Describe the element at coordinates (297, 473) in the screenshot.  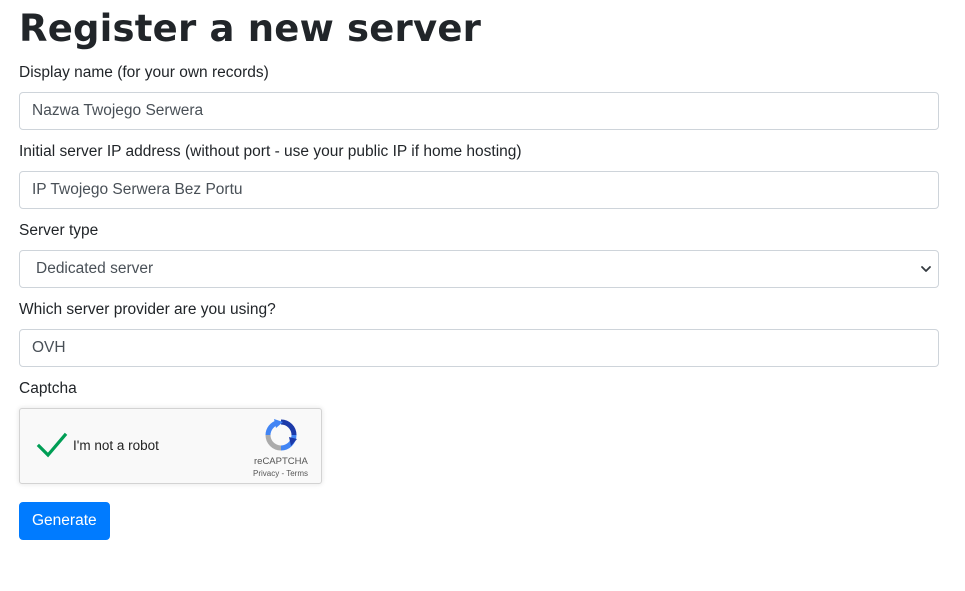
I see `recaptcha-terms-link: Terms` at that location.